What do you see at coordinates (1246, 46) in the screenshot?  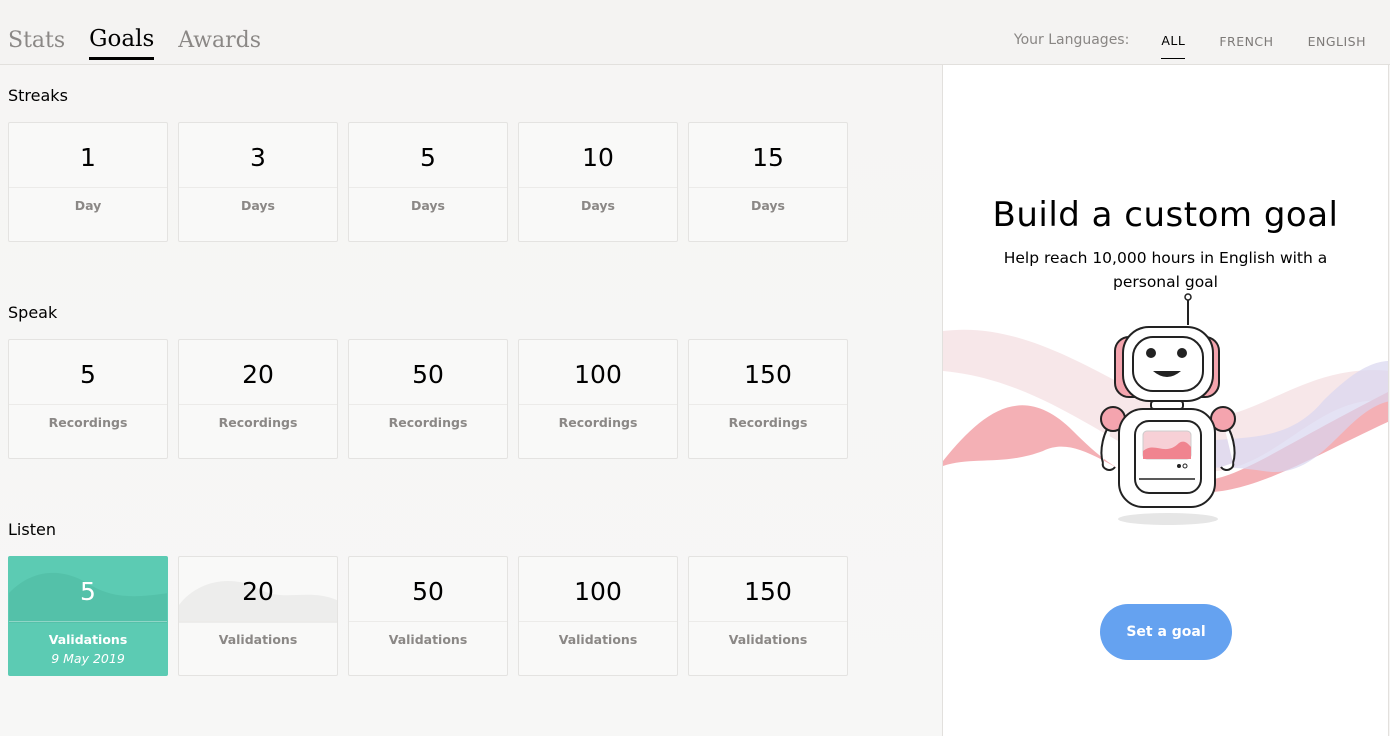 I see `language-french: FRENCH` at bounding box center [1246, 46].